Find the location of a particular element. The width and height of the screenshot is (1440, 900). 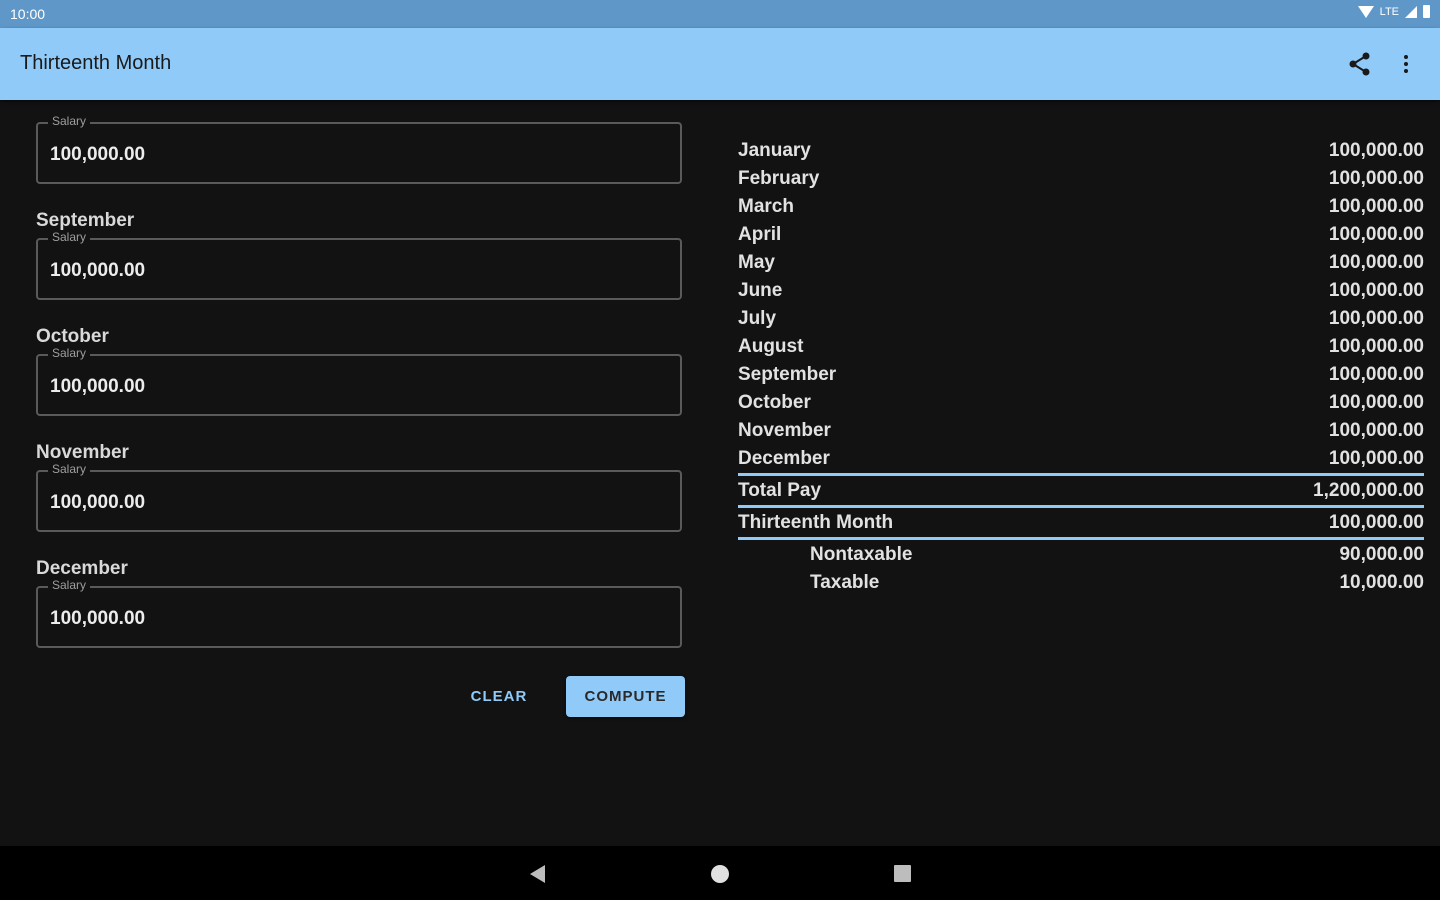

home-icon is located at coordinates (720, 874).